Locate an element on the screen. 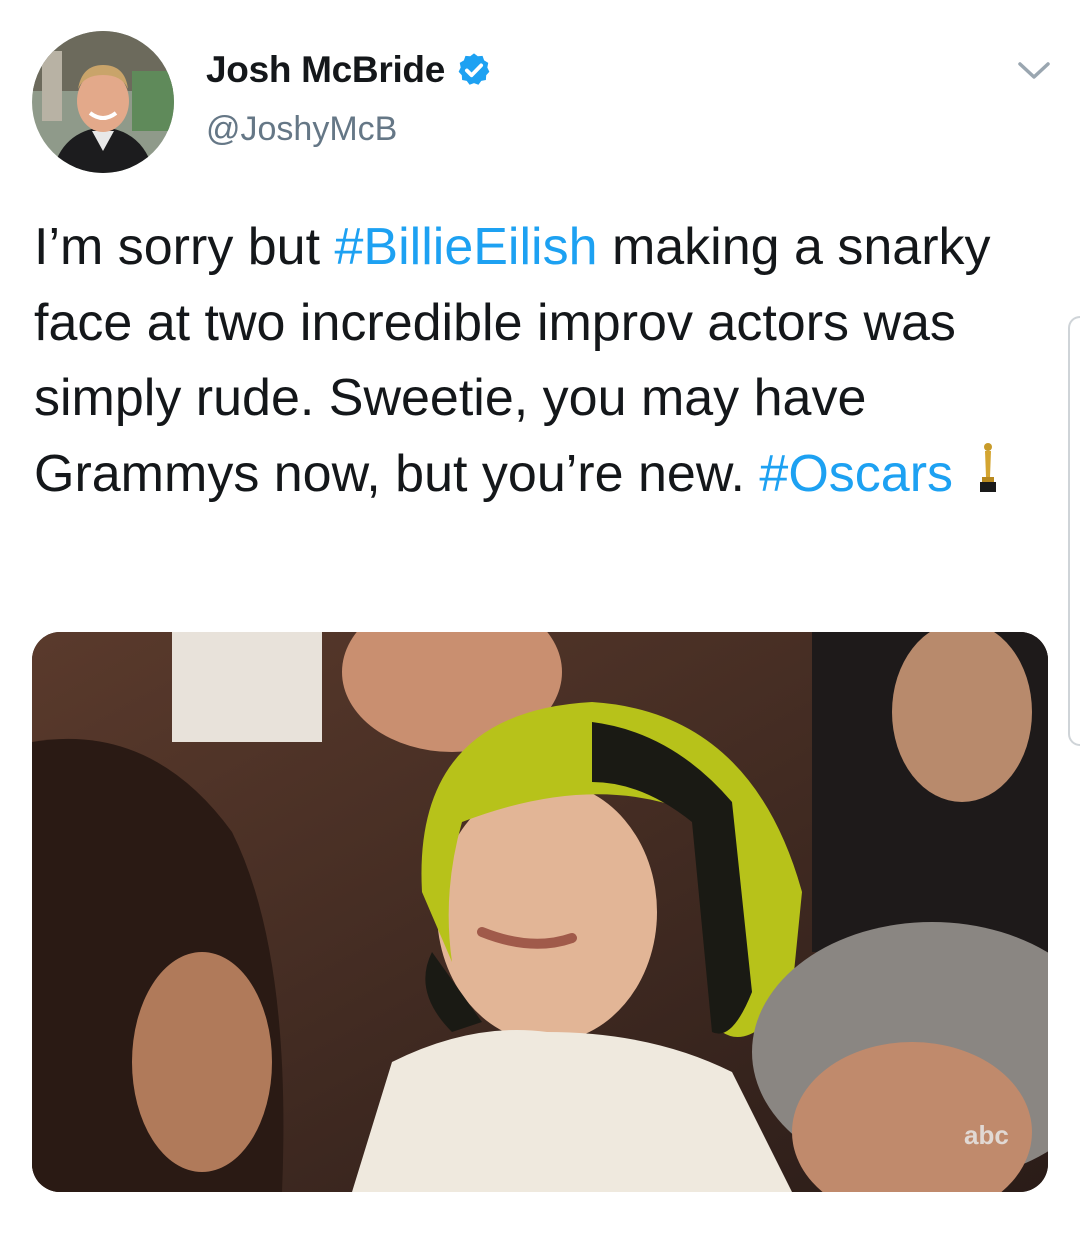 The image size is (1080, 1235). chevron-down-icon is located at coordinates (1034, 70).